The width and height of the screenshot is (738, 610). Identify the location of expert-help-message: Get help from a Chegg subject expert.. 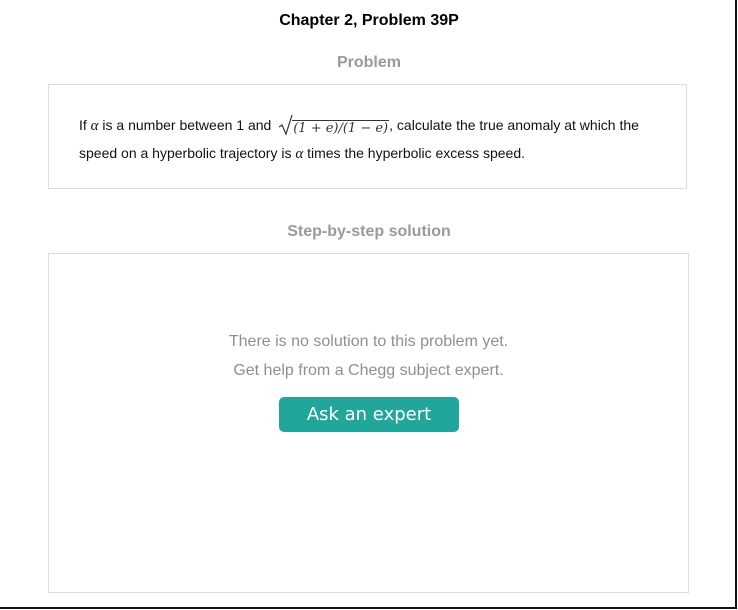
(368, 370).